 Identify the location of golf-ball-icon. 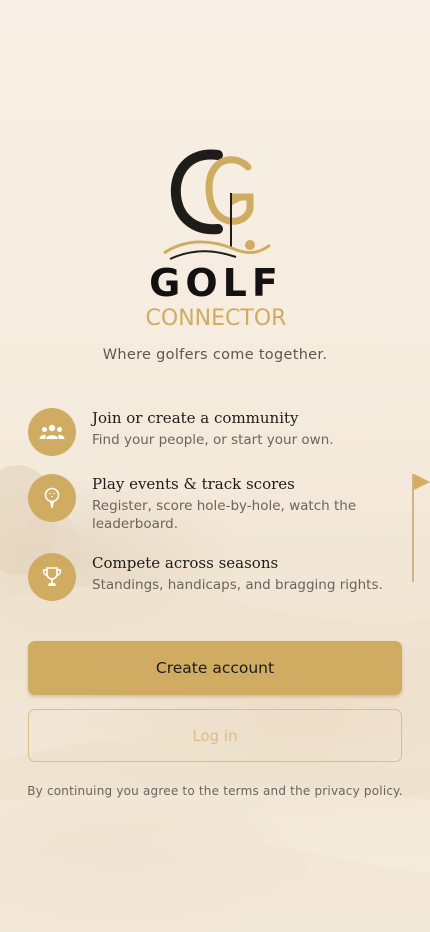
(250, 245).